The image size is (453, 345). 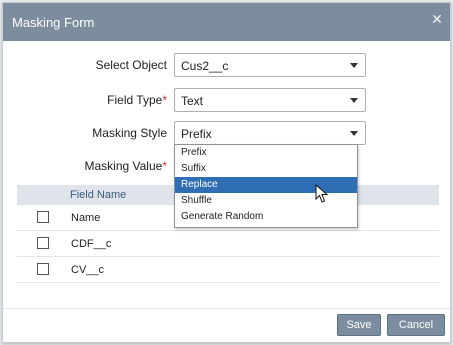 What do you see at coordinates (226, 325) in the screenshot?
I see `dialog-footer: Save Cancel` at bounding box center [226, 325].